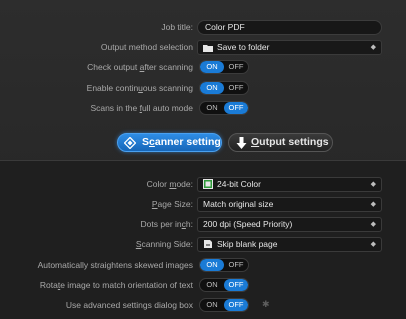 The height and width of the screenshot is (319, 406). I want to click on output-method-value: Save to folder, so click(243, 47).